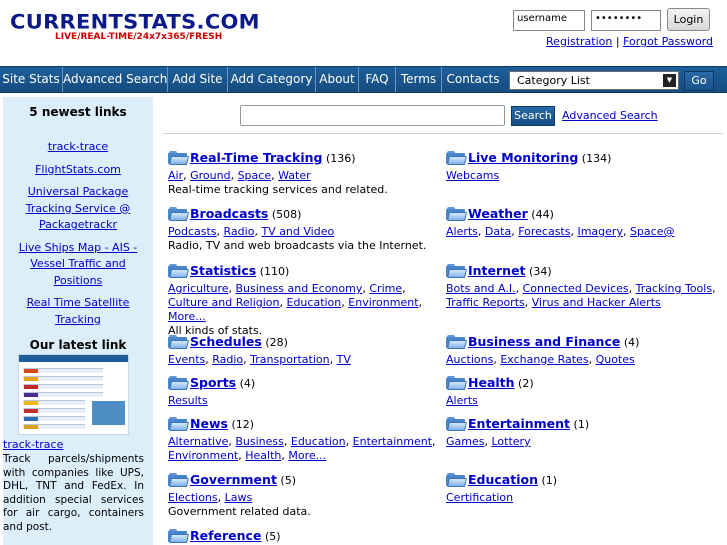  What do you see at coordinates (485, 302) in the screenshot?
I see `subcategory-link: Traffic Reports` at bounding box center [485, 302].